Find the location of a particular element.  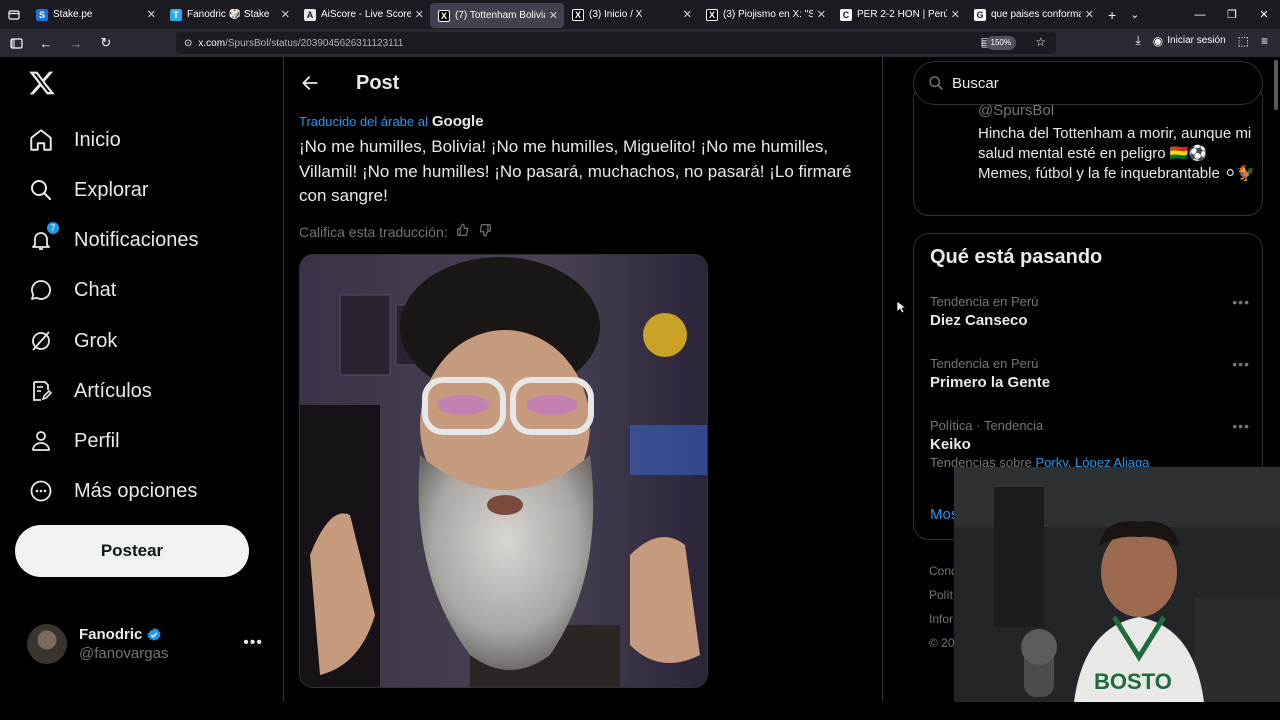

trend-name: Diez Canseco is located at coordinates (979, 320).